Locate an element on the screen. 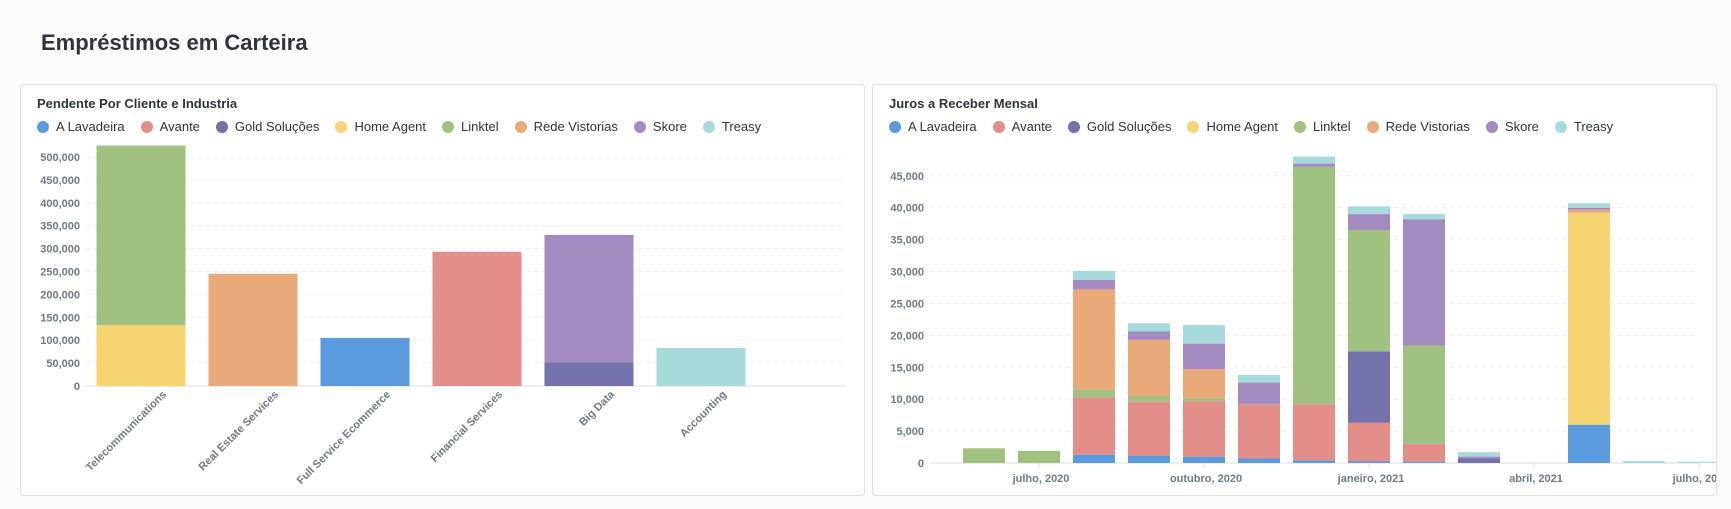  x-tick-label: outubro, 2020 is located at coordinates (1206, 479).